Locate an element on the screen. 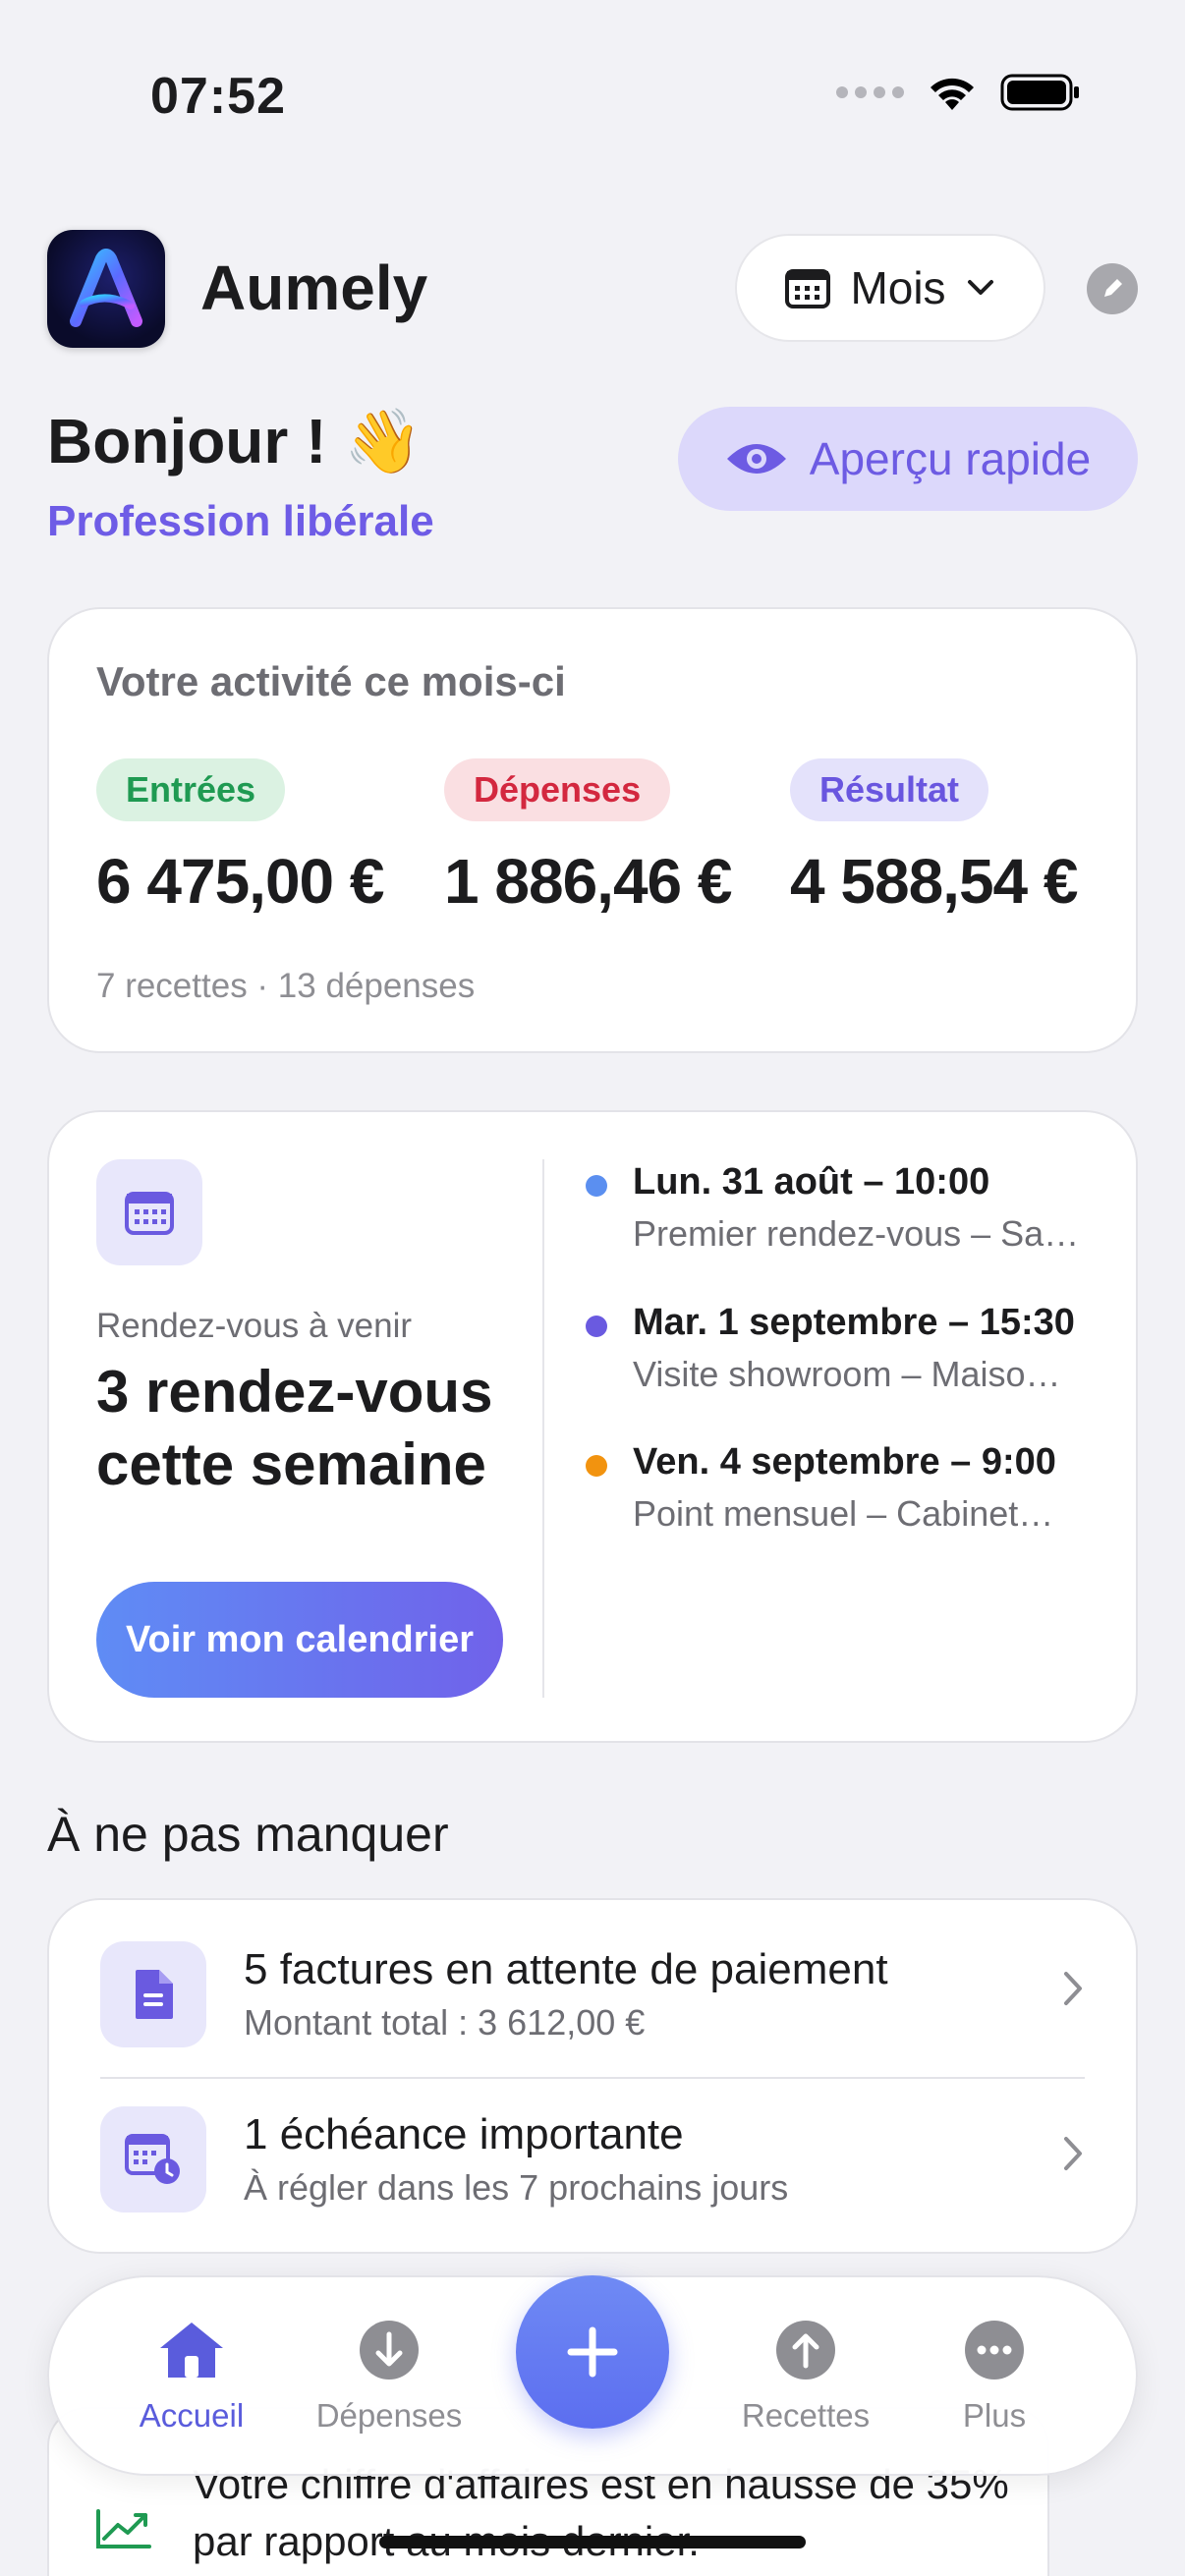 This screenshot has width=1185, height=2576. appointments-label: Rendez-vous à venir is located at coordinates (254, 1326).